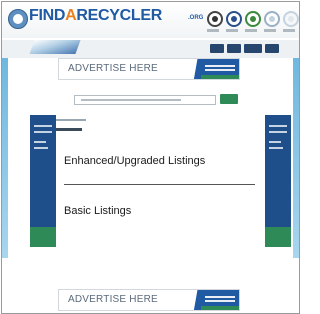 Image resolution: width=320 pixels, height=314 pixels. What do you see at coordinates (234, 19) in the screenshot?
I see `blue-circle-icon` at bounding box center [234, 19].